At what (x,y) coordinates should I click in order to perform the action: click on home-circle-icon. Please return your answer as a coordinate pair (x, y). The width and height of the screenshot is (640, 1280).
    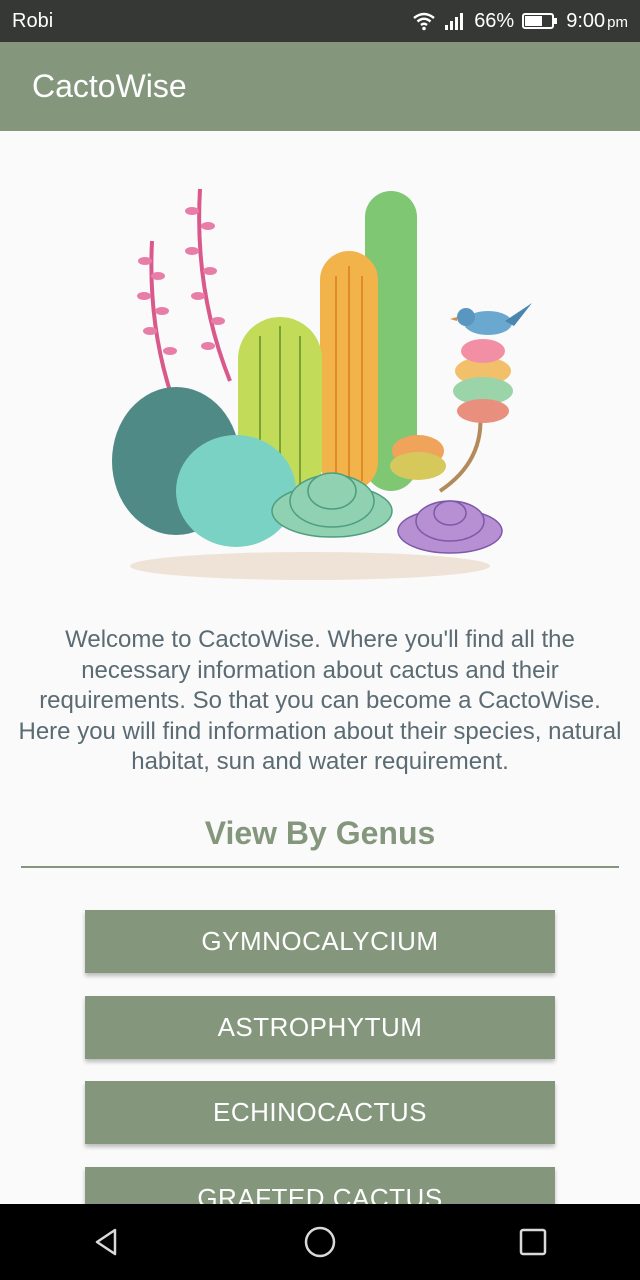
    Looking at the image, I should click on (320, 1242).